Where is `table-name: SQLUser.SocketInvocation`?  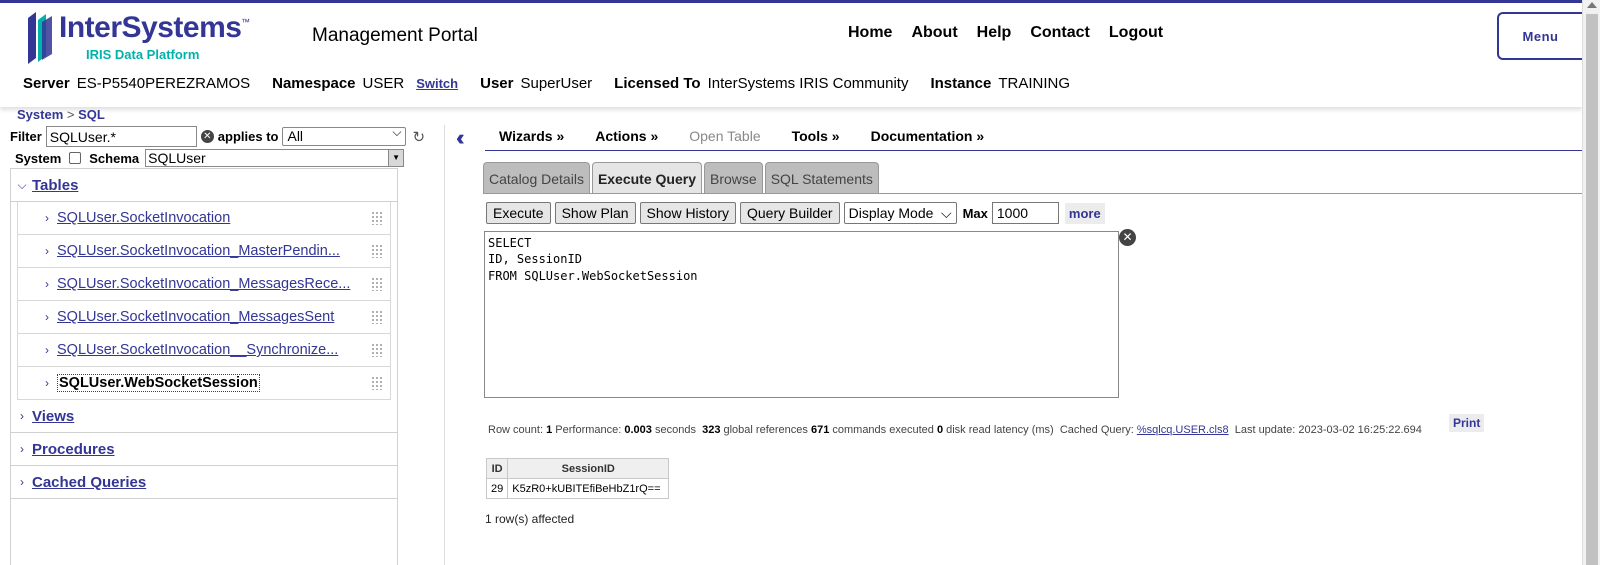 table-name: SQLUser.SocketInvocation is located at coordinates (143, 218).